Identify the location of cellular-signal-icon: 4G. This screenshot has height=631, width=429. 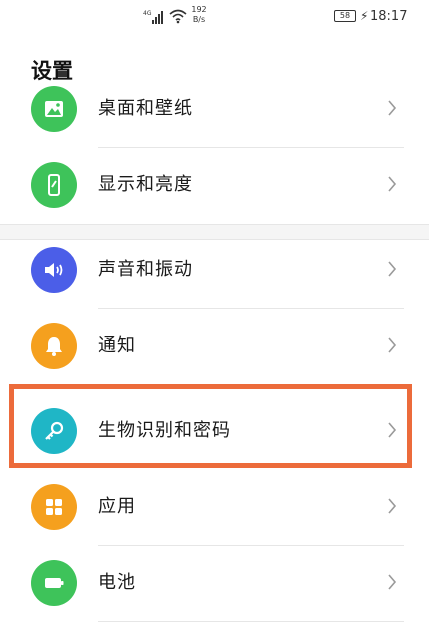
(153, 17).